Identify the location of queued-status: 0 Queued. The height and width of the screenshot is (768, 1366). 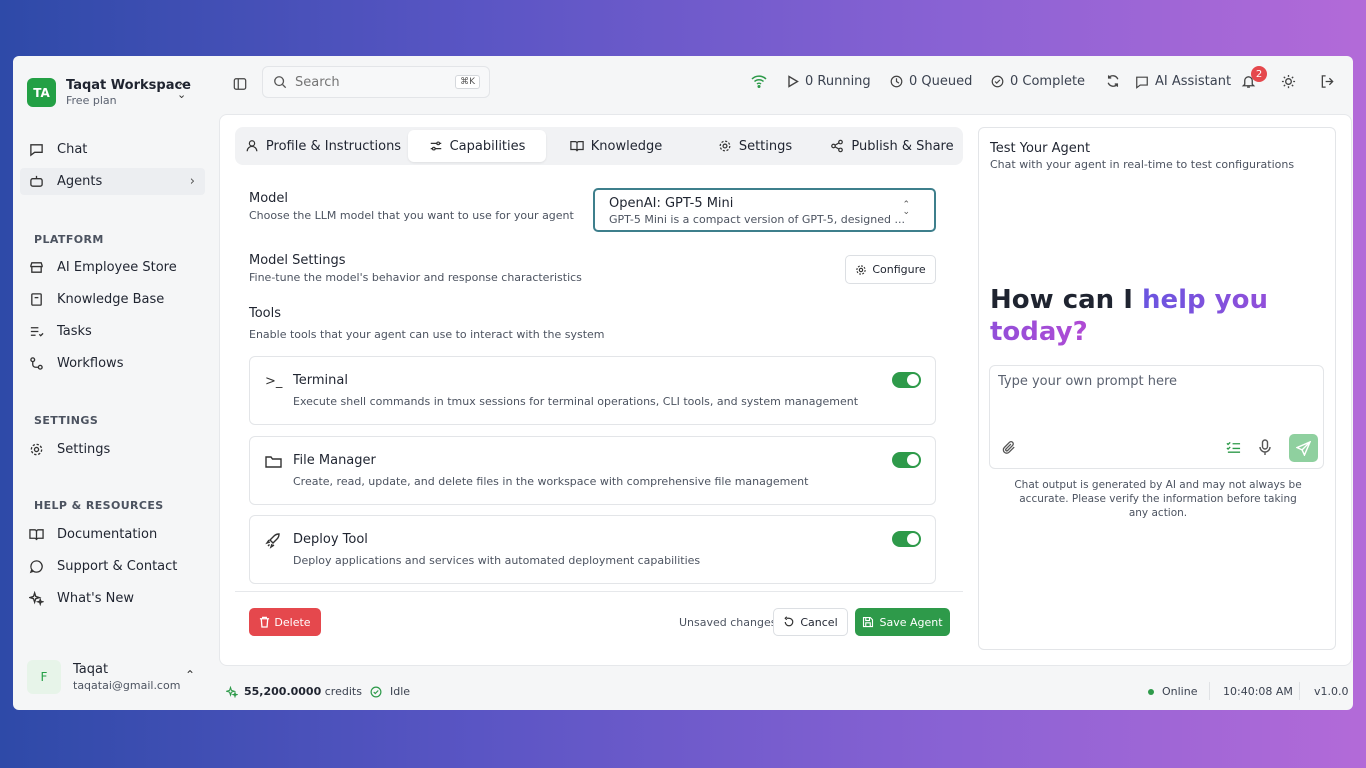
(931, 81).